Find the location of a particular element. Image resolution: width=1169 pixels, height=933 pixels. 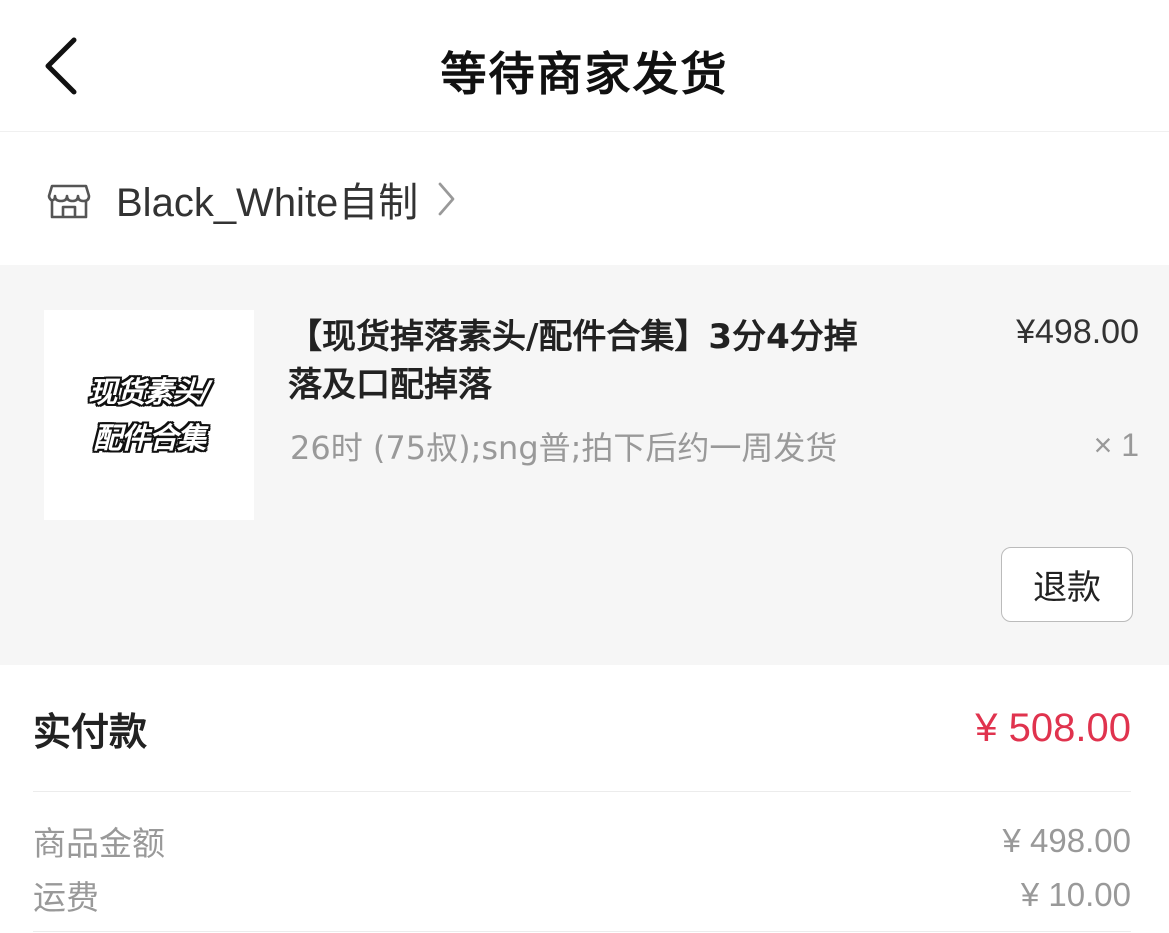

product-quantity: × 1 is located at coordinates (1116, 445).